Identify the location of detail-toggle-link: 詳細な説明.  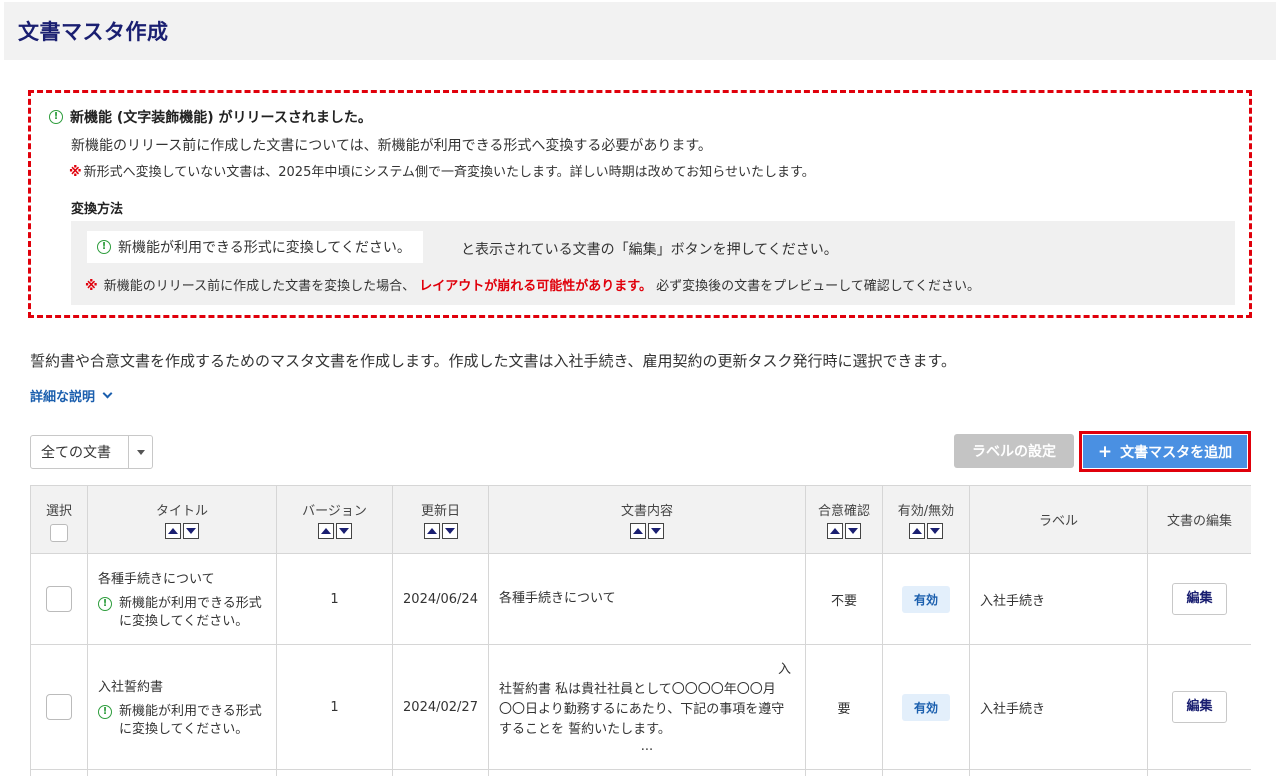
(71, 395).